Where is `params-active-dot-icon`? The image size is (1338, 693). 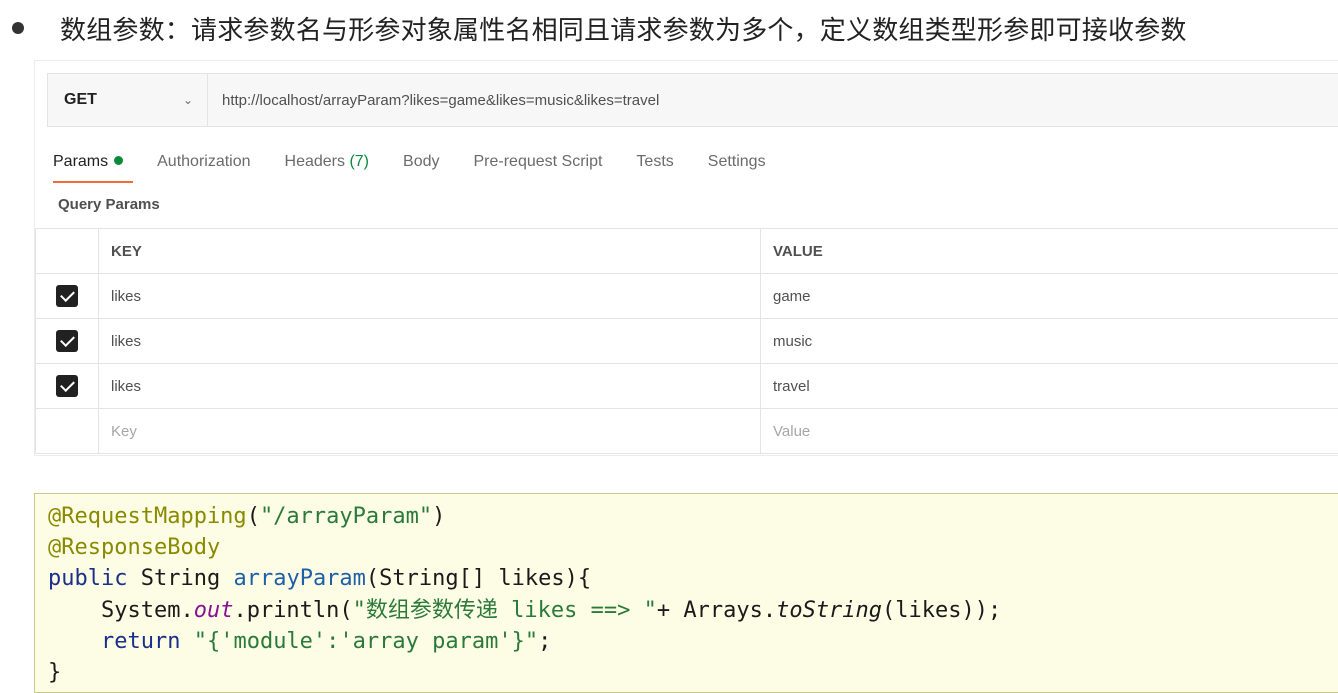 params-active-dot-icon is located at coordinates (118, 160).